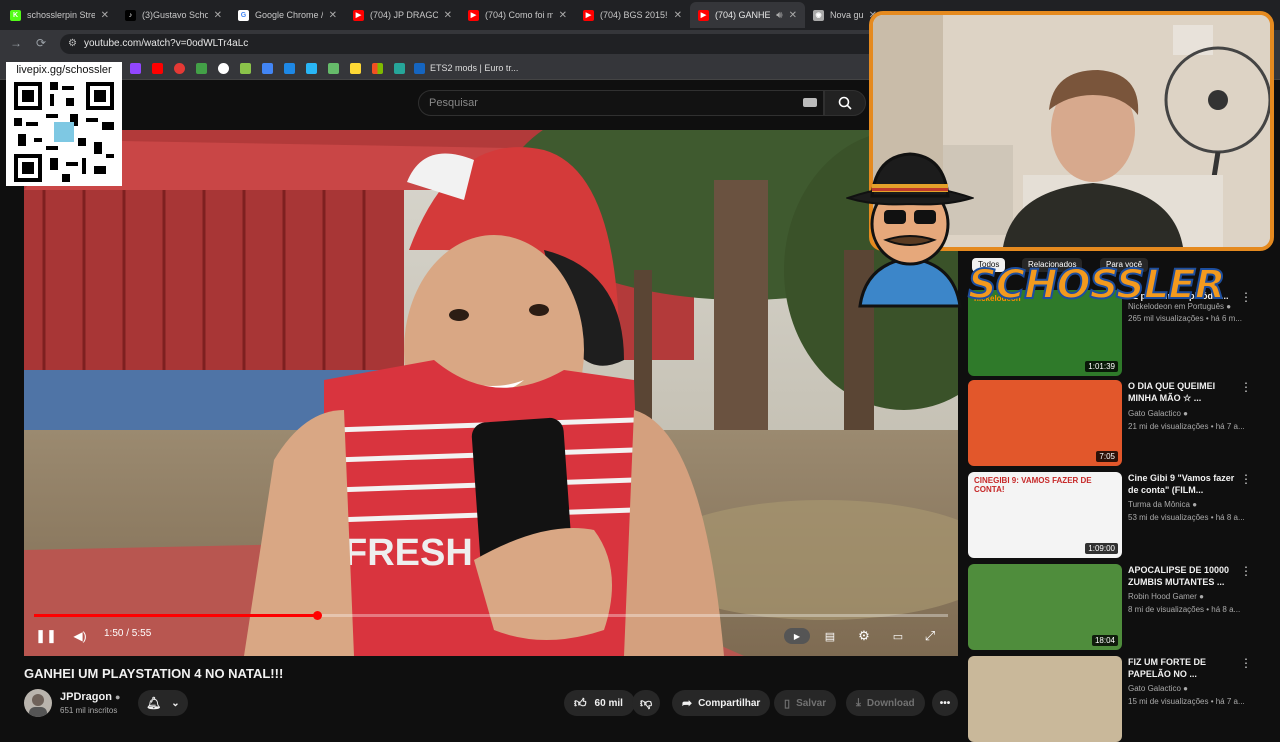 The width and height of the screenshot is (1280, 742). Describe the element at coordinates (621, 103) in the screenshot. I see `search-input: Pesquisar` at that location.